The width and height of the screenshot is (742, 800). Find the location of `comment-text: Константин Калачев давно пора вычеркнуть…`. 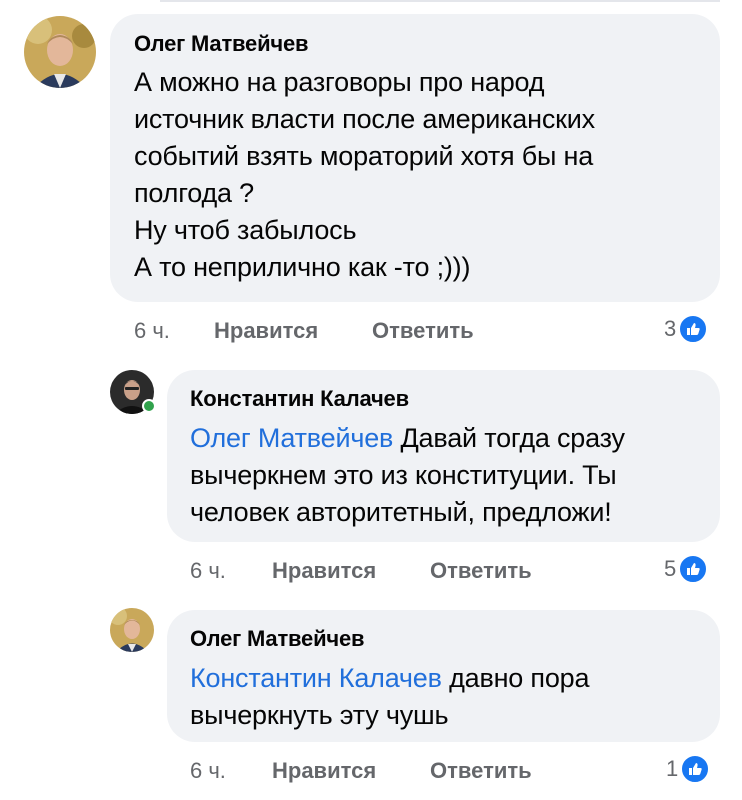

comment-text: Константин Калачев давно пора вычеркнуть… is located at coordinates (452, 697).